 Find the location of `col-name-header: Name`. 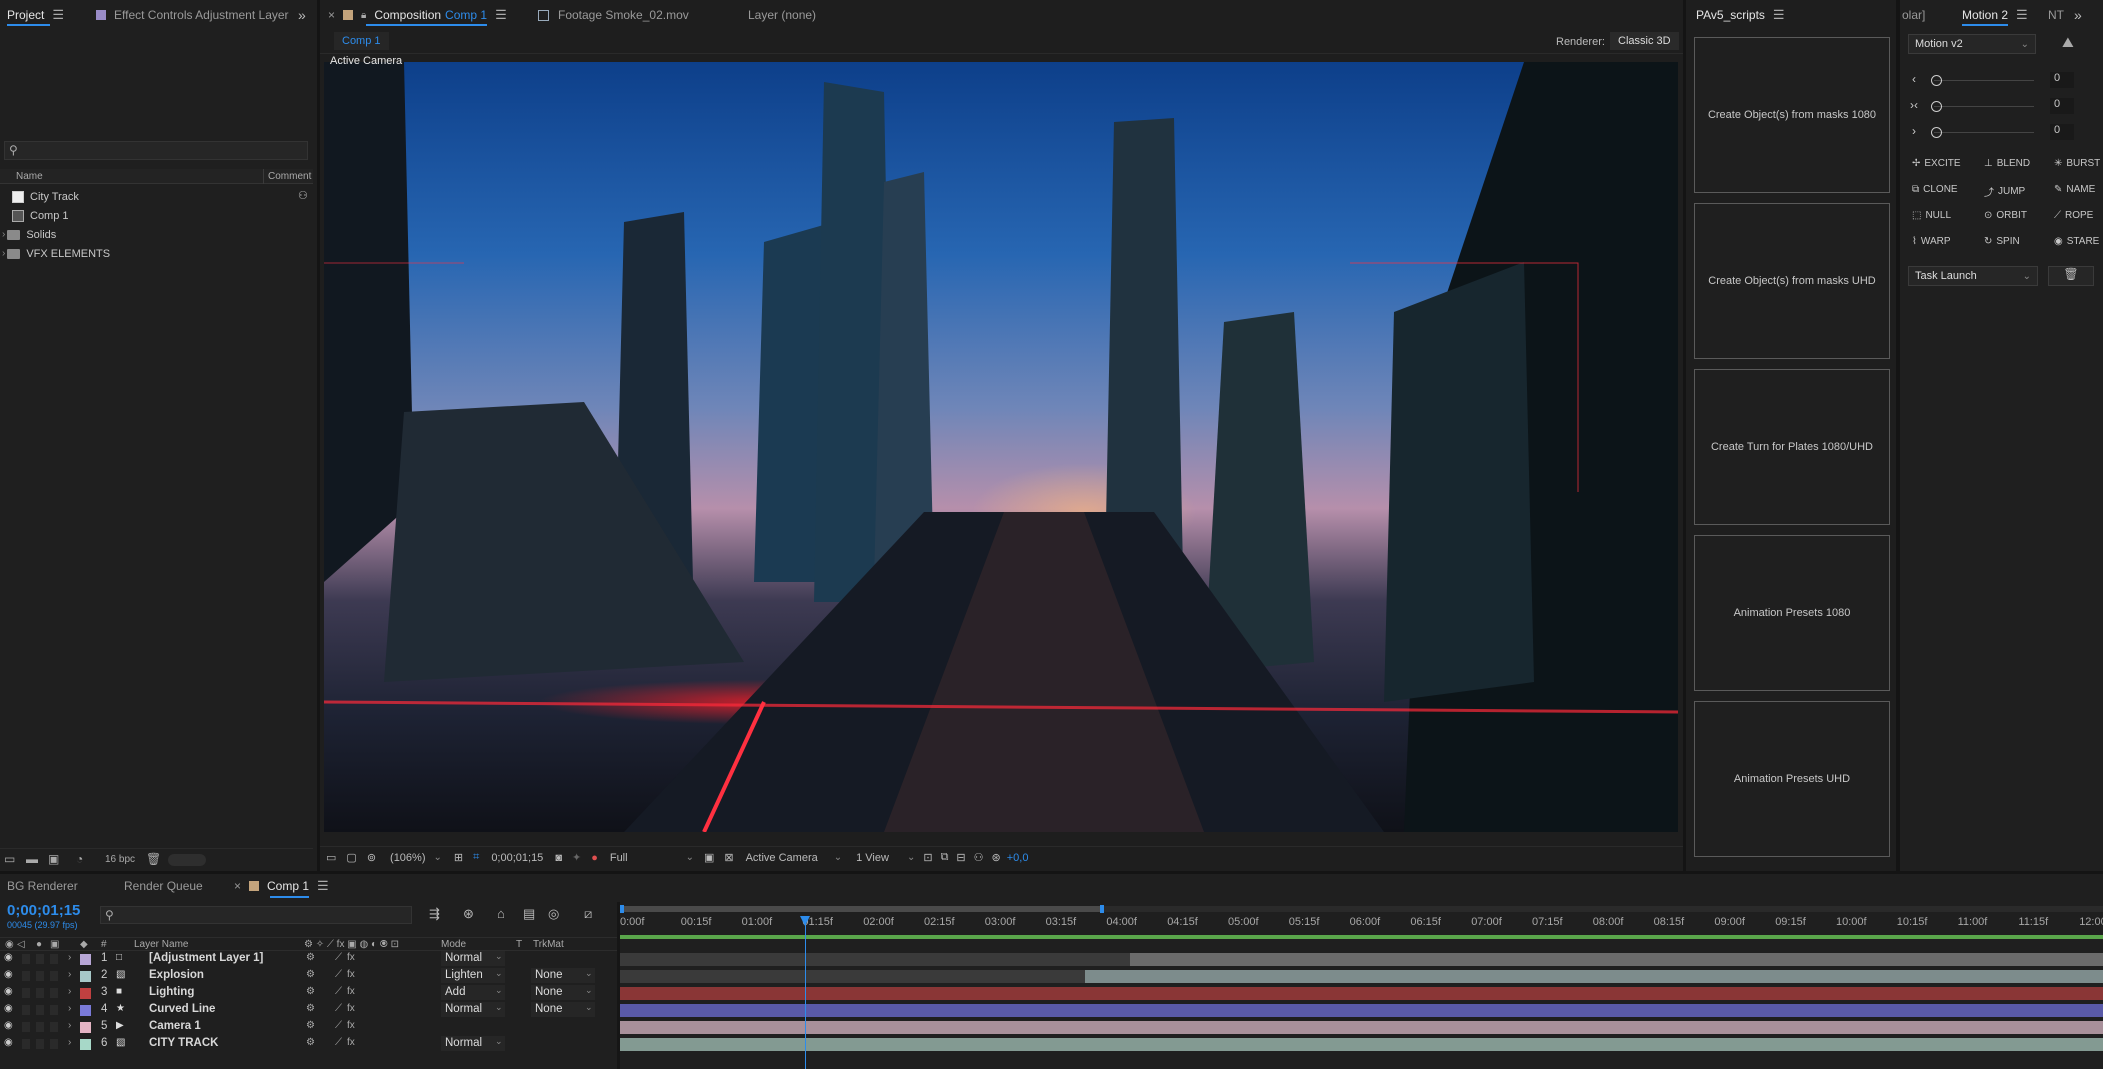

col-name-header: Name is located at coordinates (29, 176).